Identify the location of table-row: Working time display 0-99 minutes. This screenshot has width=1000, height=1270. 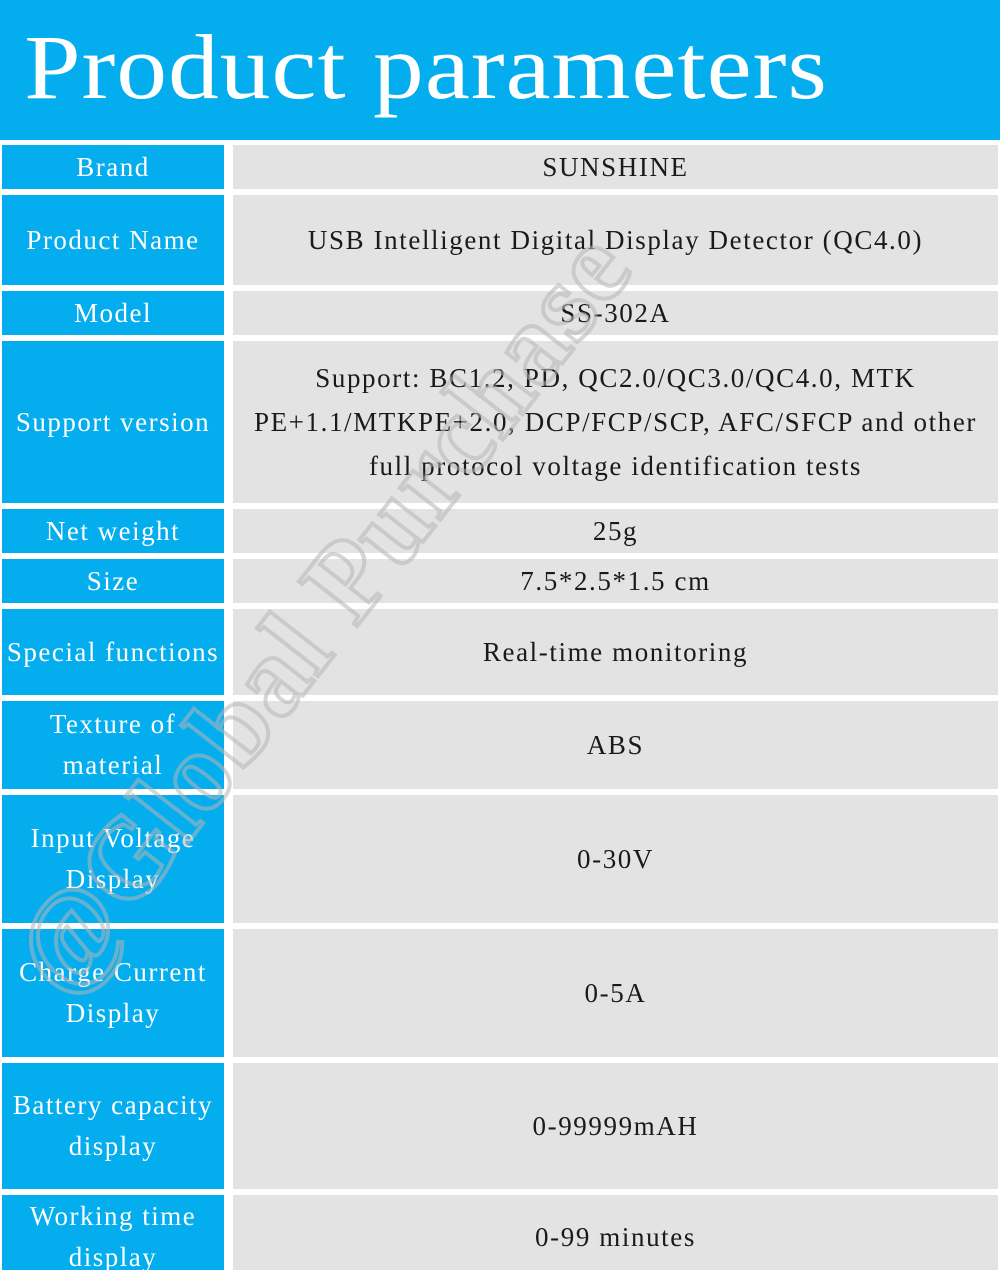
(500, 1232).